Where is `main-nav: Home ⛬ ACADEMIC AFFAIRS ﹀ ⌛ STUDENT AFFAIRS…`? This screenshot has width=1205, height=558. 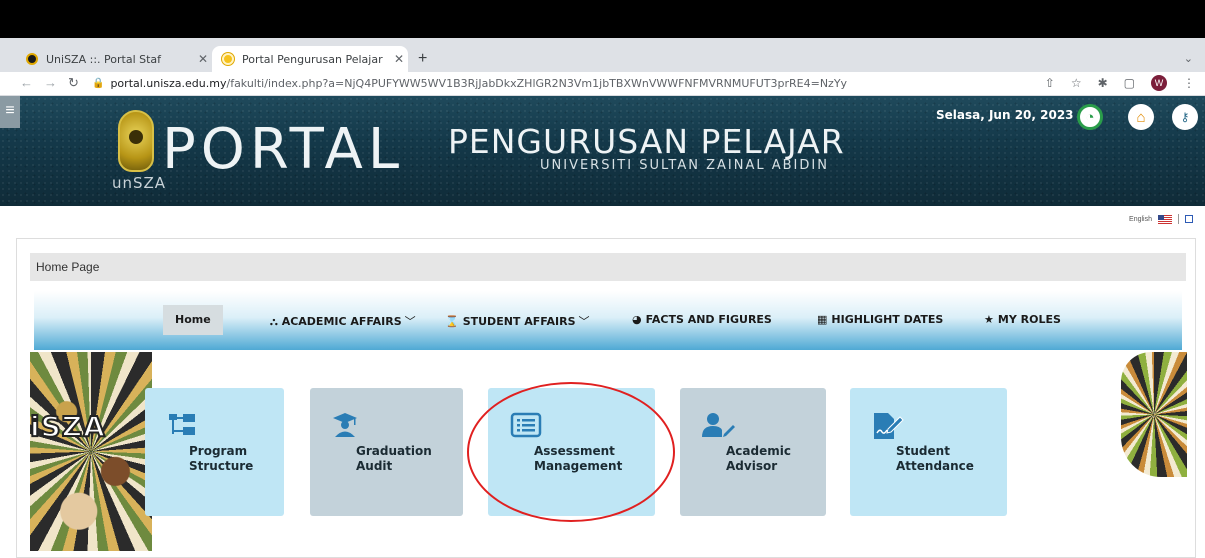
main-nav: Home ⛬ ACADEMIC AFFAIRS ﹀ ⌛ STUDENT AFFAIRS… is located at coordinates (608, 320).